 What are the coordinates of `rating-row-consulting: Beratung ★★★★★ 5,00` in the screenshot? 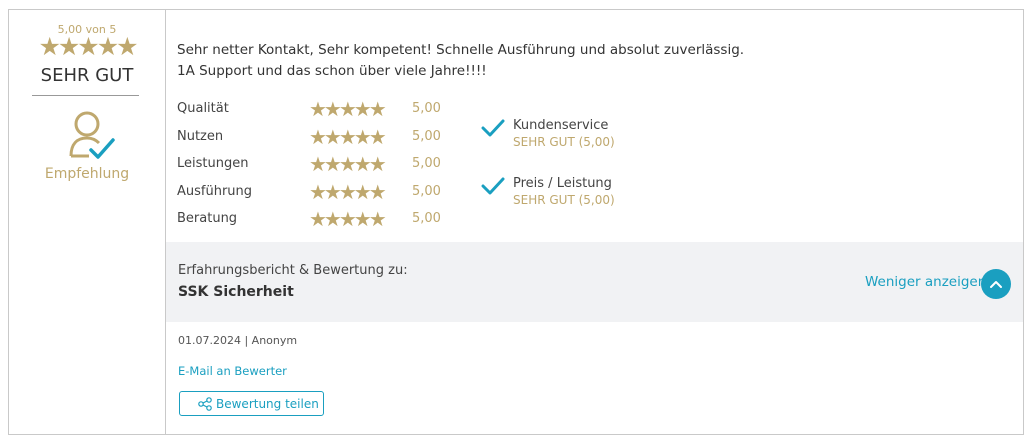 It's located at (327, 223).